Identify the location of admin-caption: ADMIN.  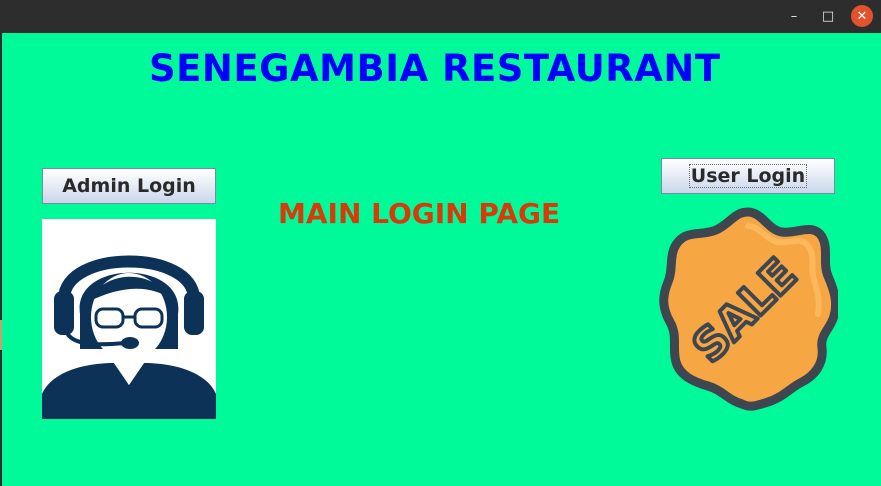
(129, 408).